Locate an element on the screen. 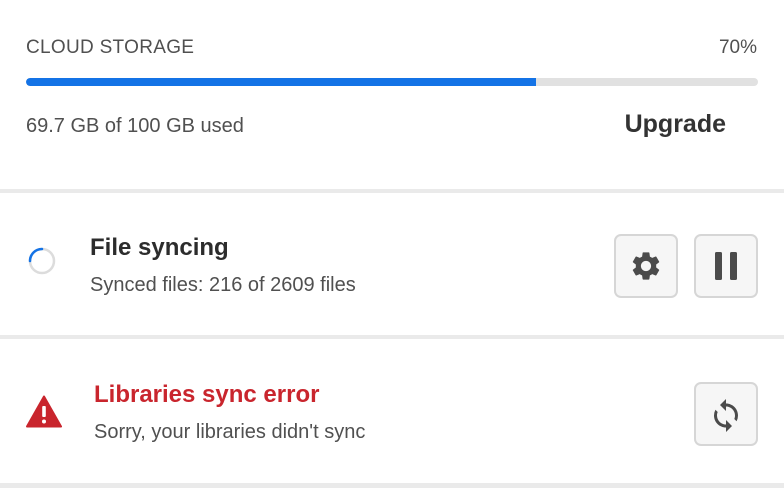 This screenshot has width=784, height=492. spinner-icon is located at coordinates (42, 263).